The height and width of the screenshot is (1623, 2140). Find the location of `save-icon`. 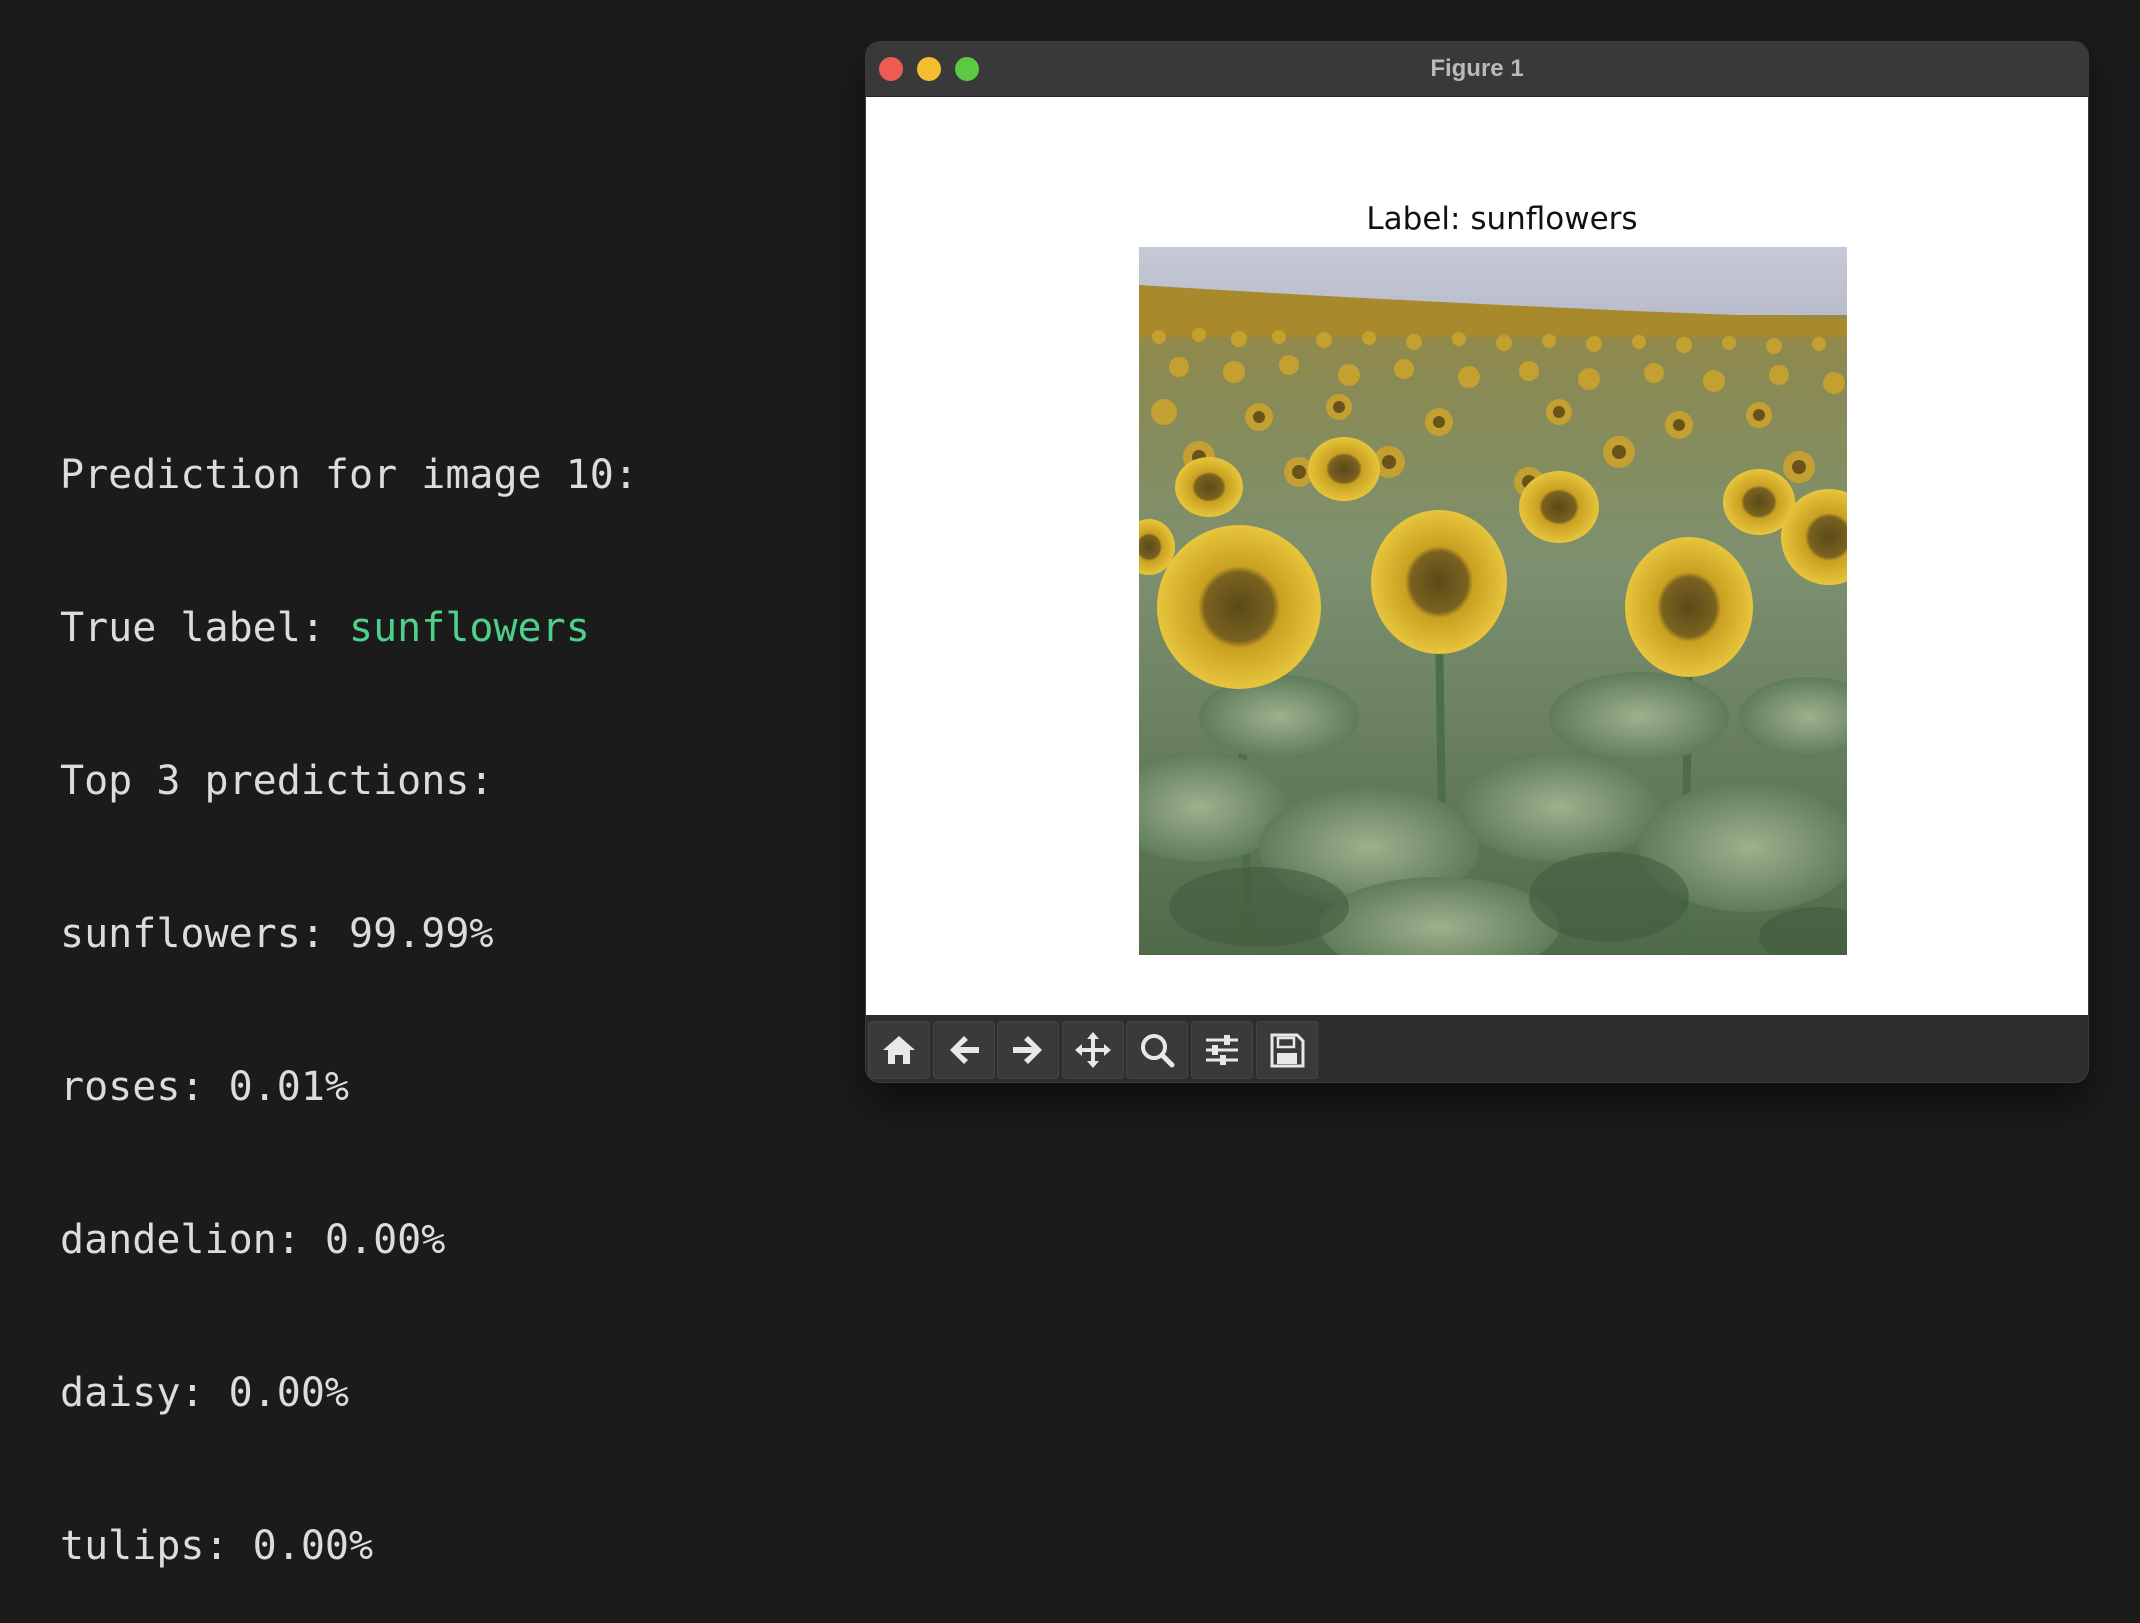

save-icon is located at coordinates (1287, 1050).